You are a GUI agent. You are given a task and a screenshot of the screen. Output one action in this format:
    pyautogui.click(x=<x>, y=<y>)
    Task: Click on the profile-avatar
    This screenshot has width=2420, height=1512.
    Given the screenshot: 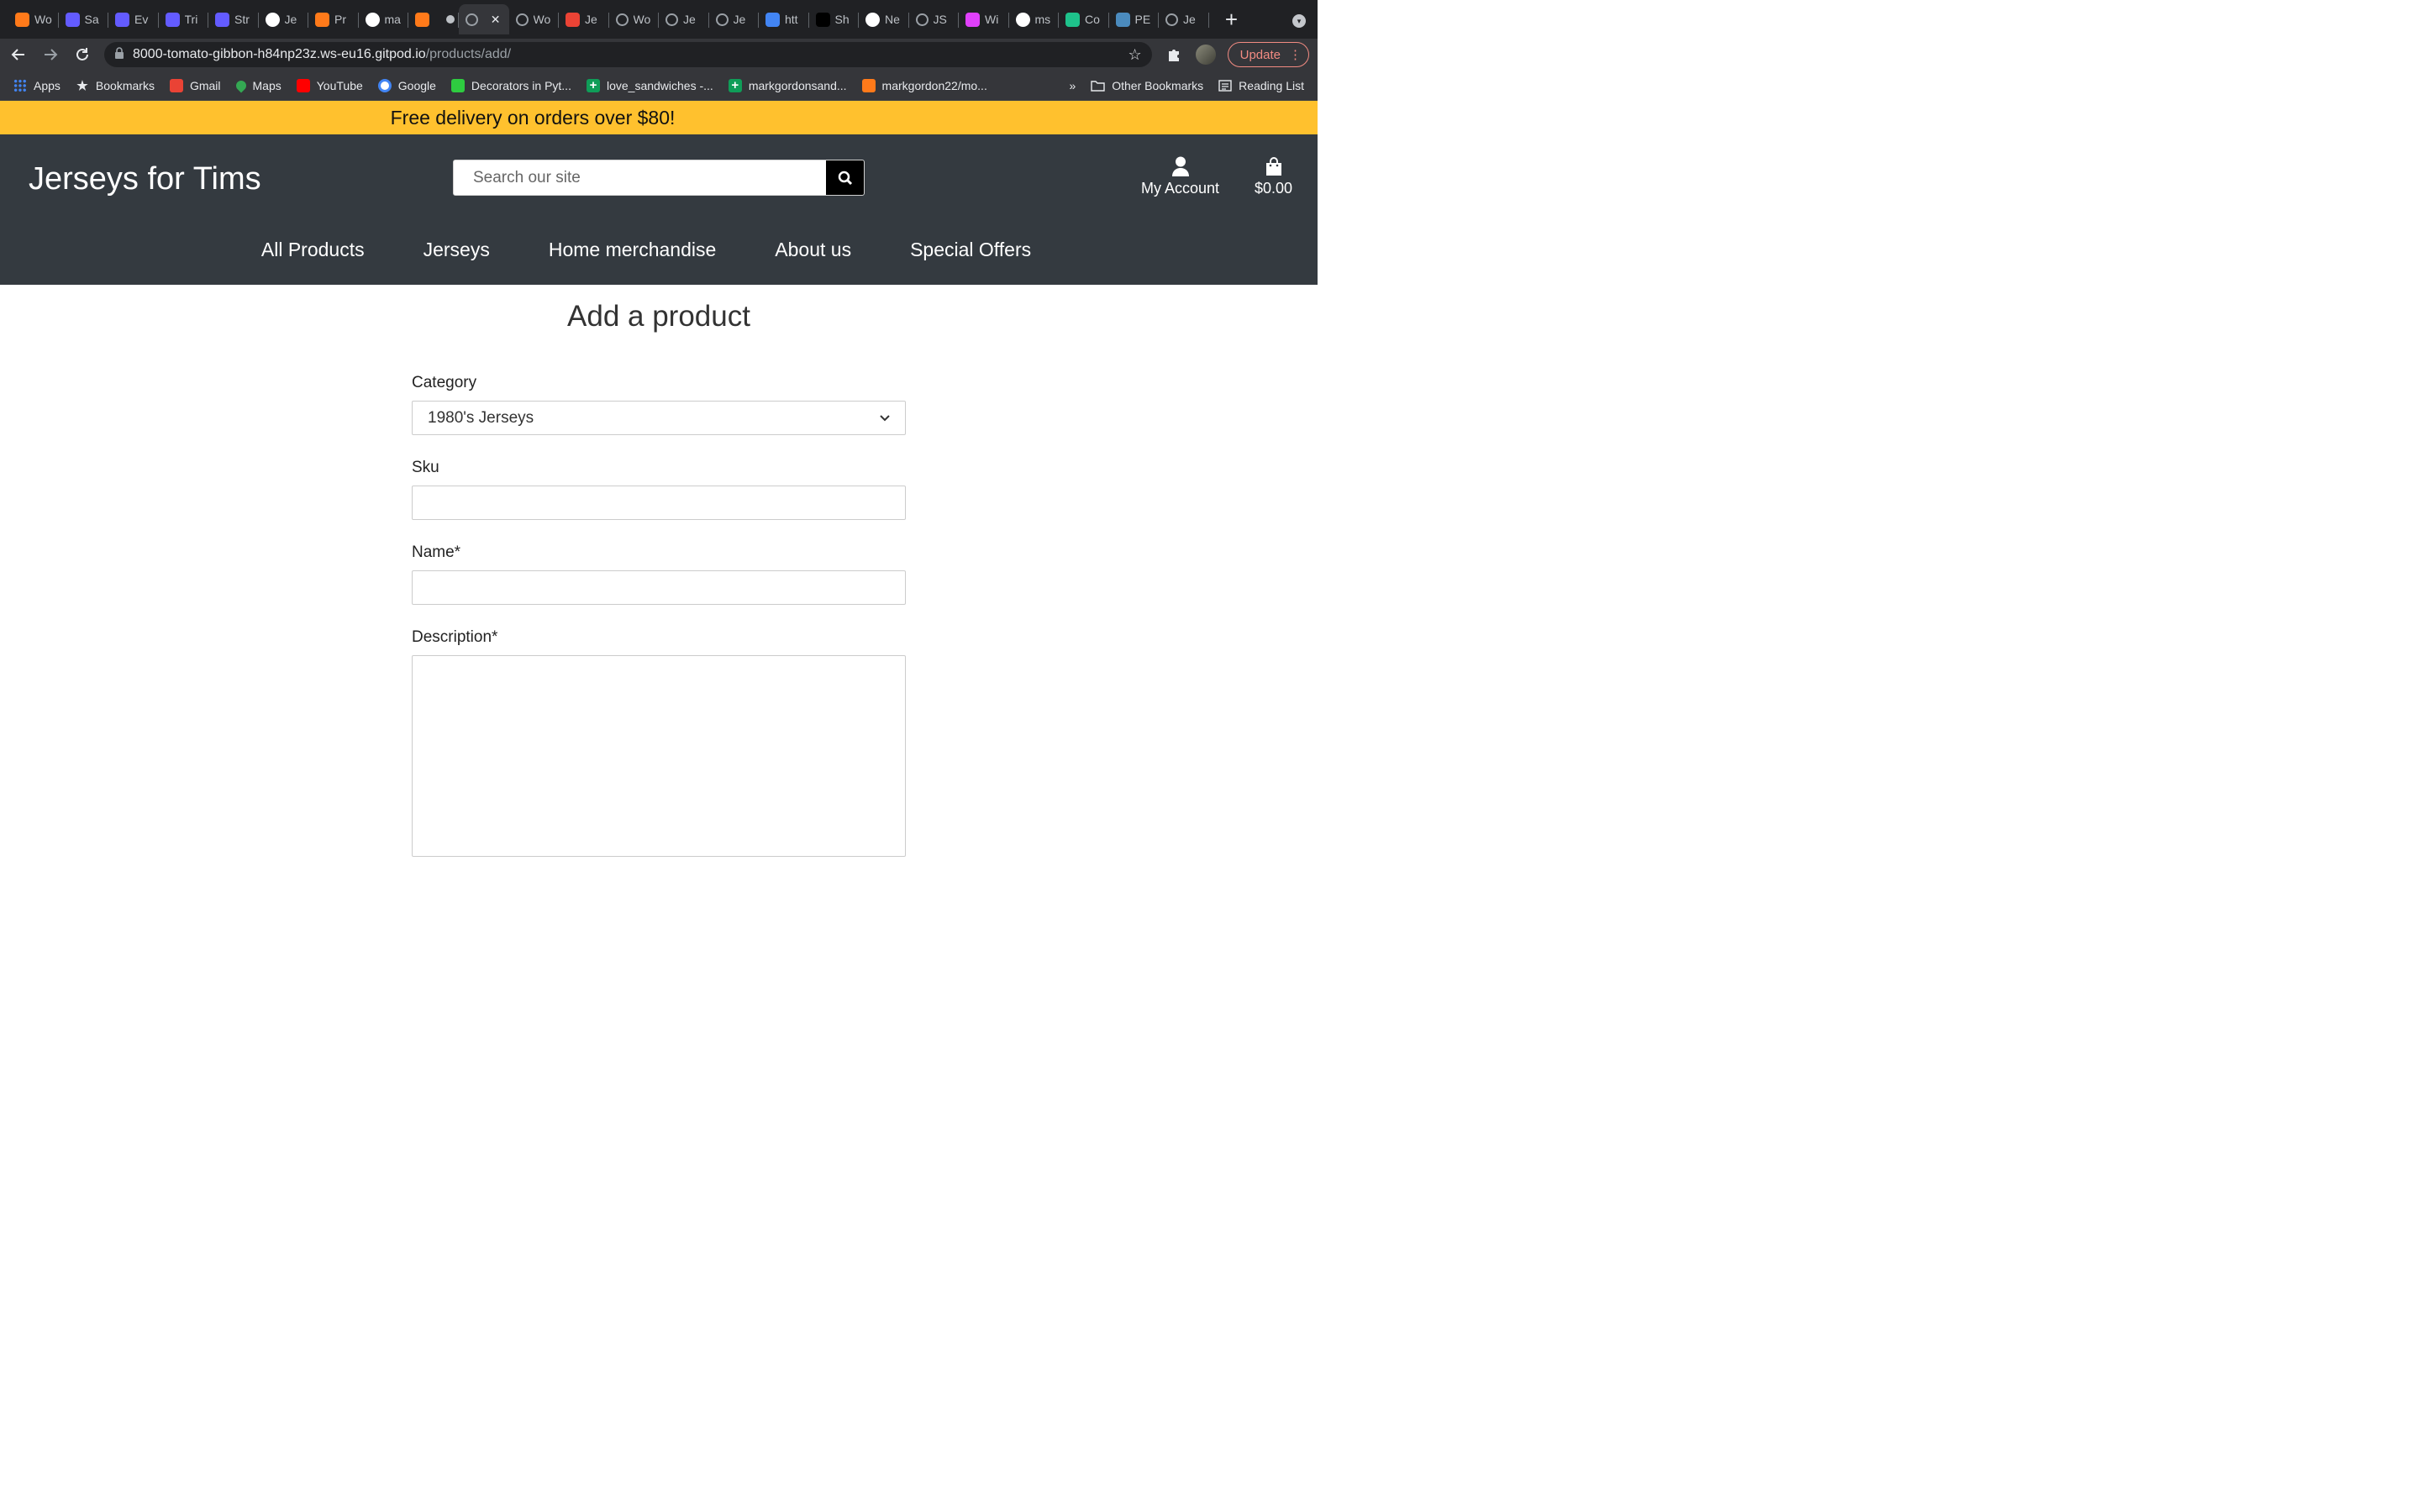 What is the action you would take?
    pyautogui.click(x=1205, y=55)
    